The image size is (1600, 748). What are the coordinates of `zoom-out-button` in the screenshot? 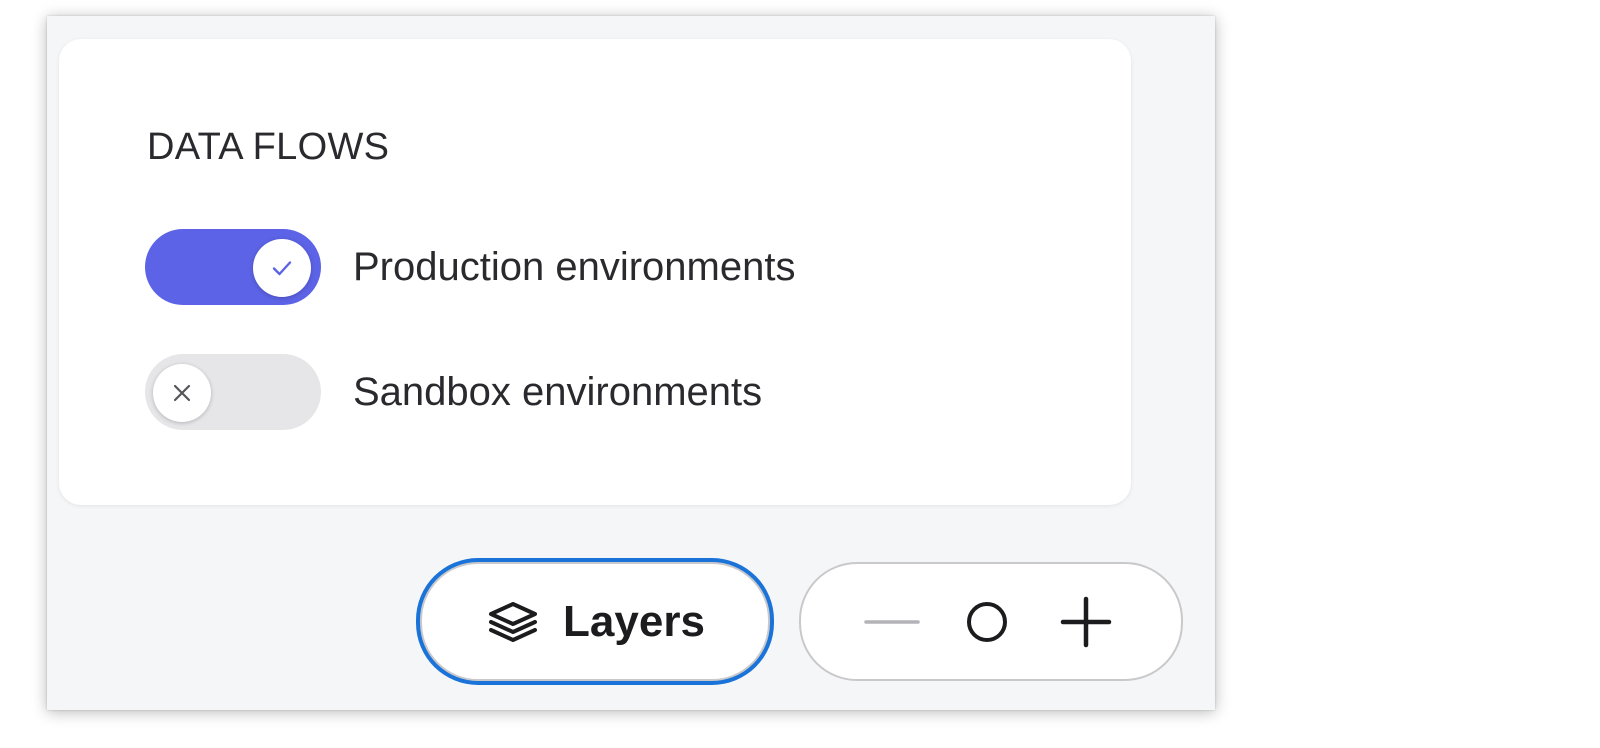 It's located at (892, 621).